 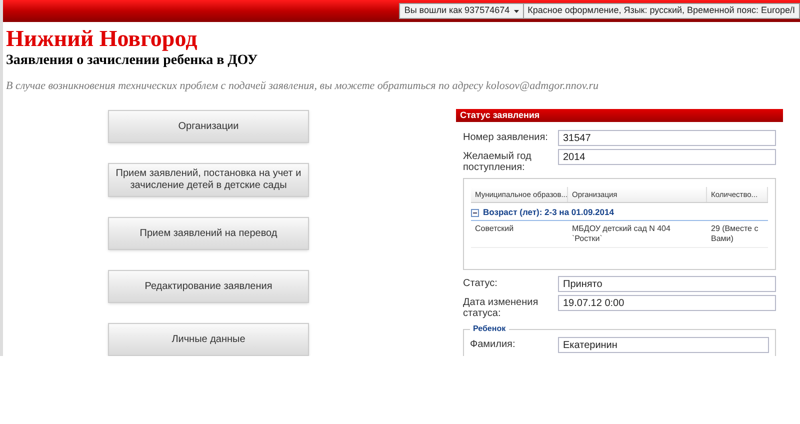 What do you see at coordinates (667, 303) in the screenshot?
I see `input-field: 19.07.12 0:00` at bounding box center [667, 303].